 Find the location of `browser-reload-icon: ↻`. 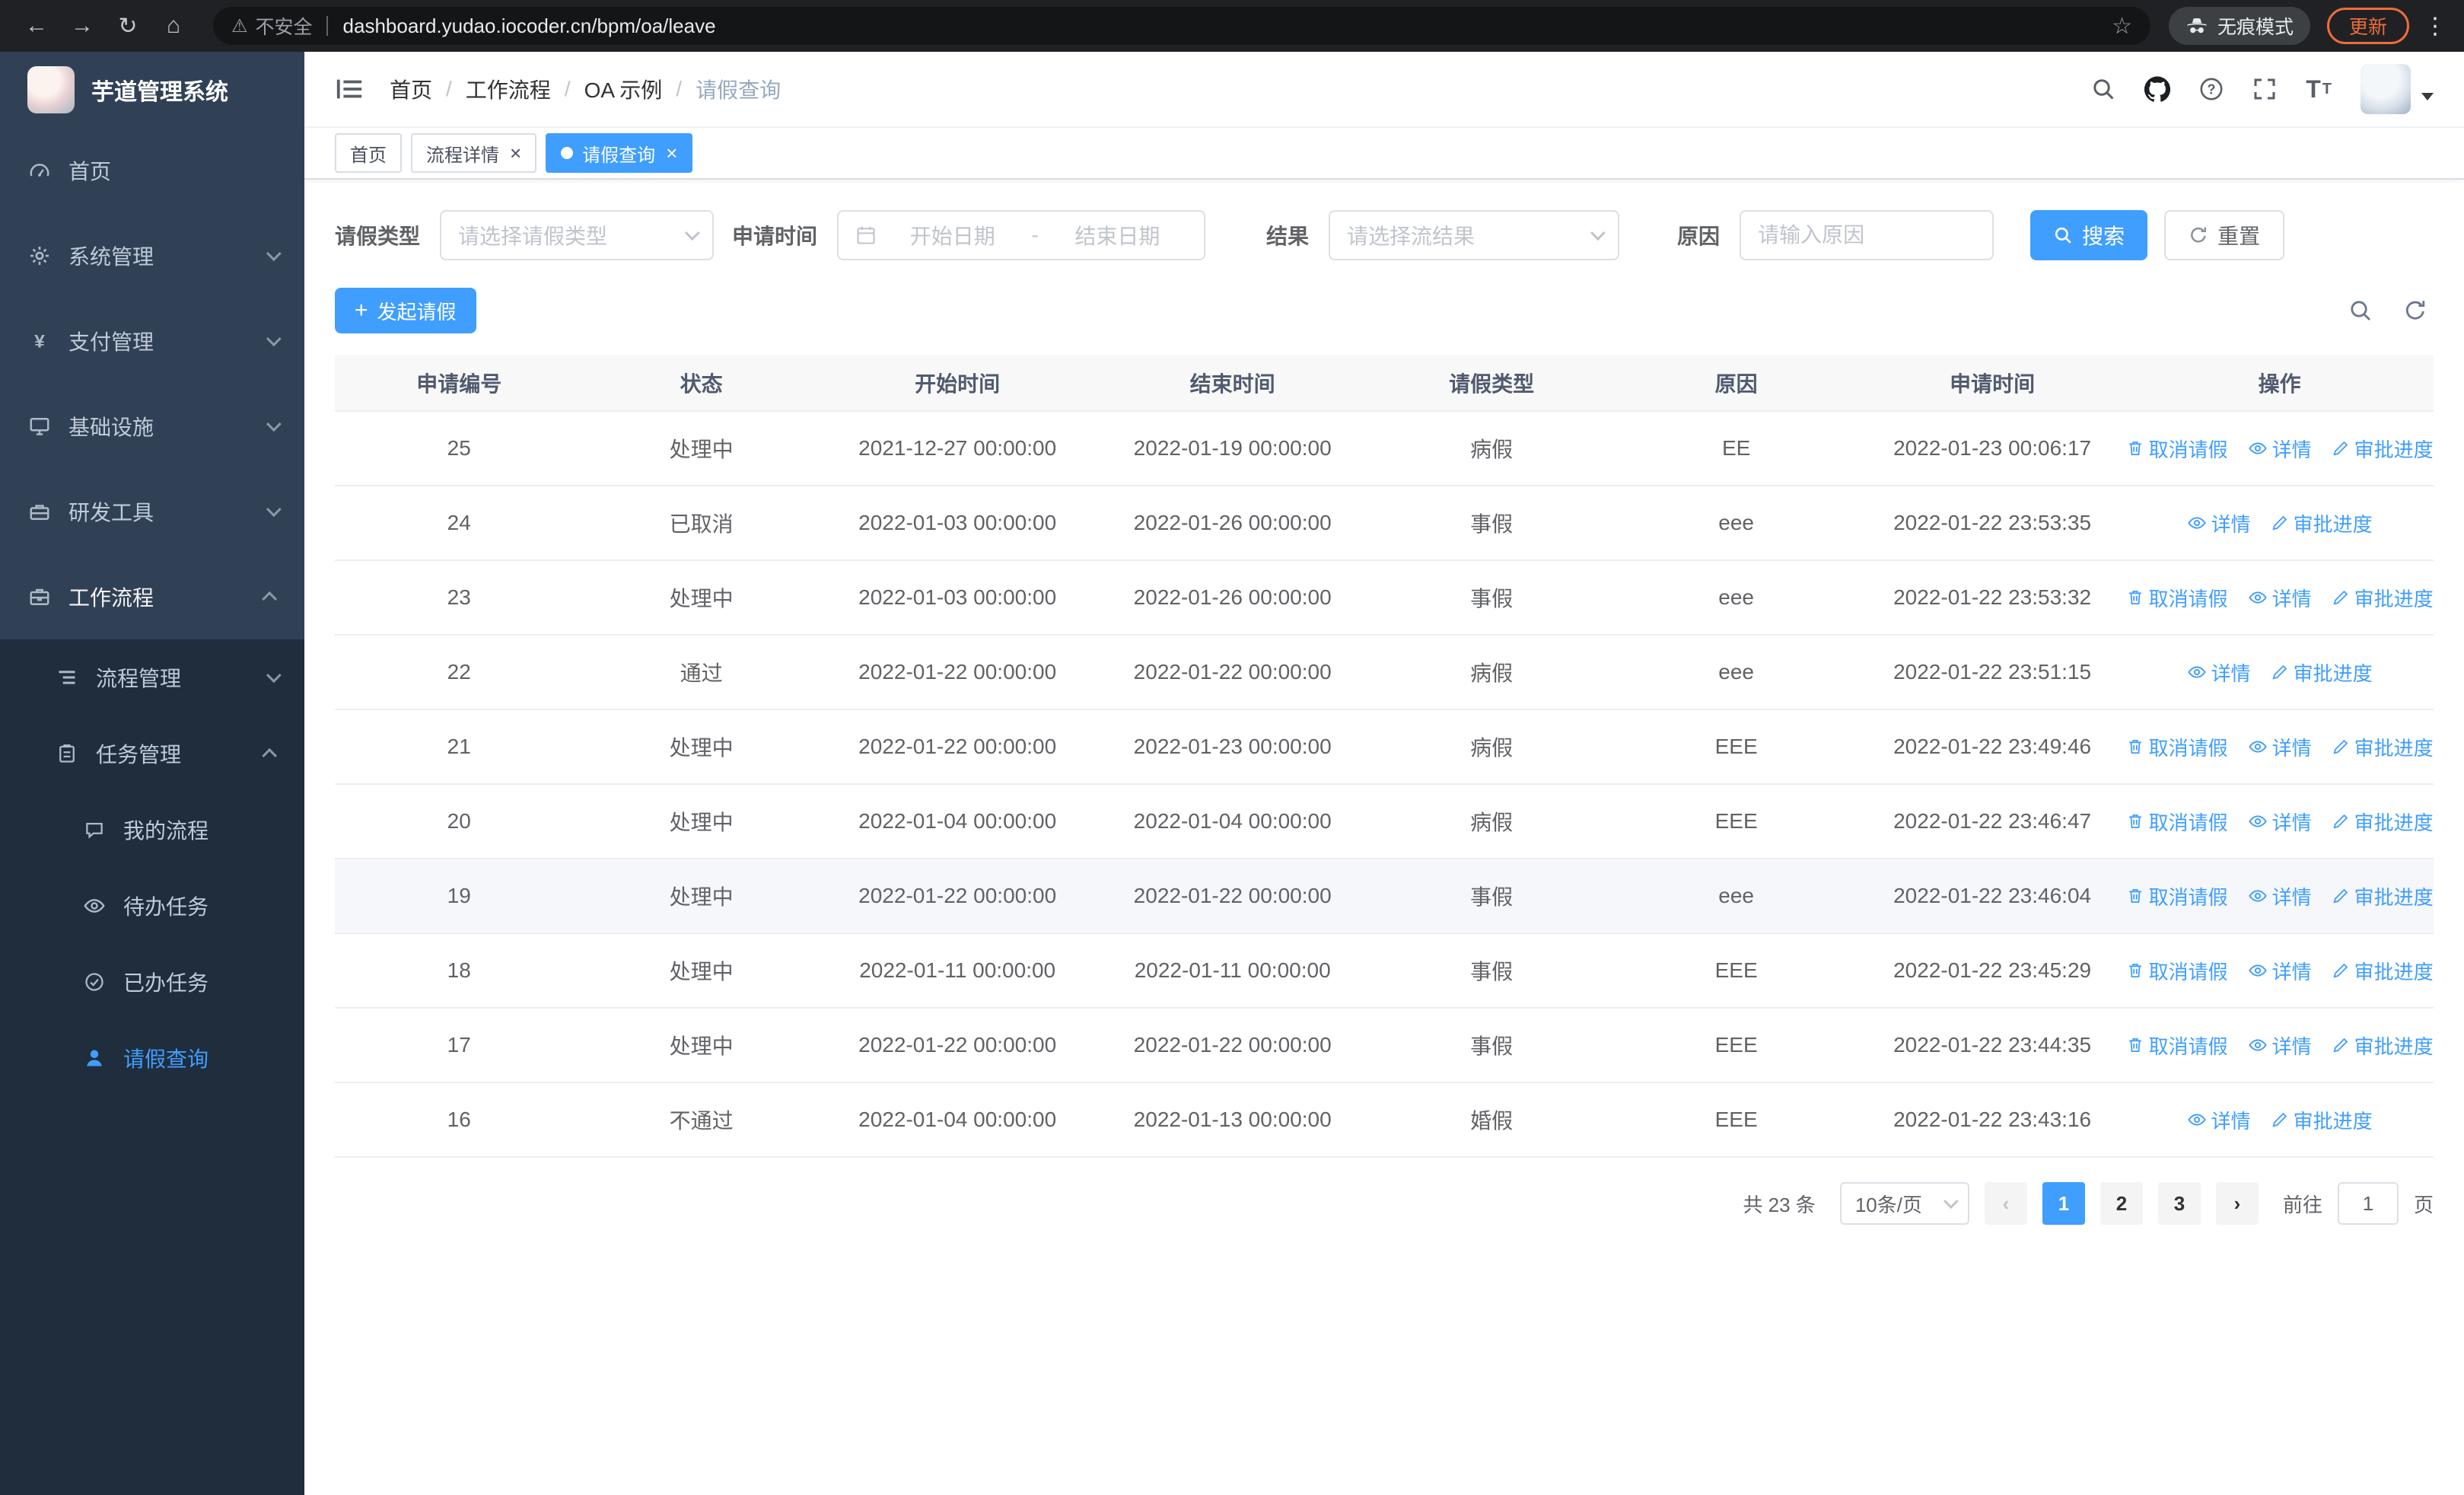

browser-reload-icon: ↻ is located at coordinates (128, 26).